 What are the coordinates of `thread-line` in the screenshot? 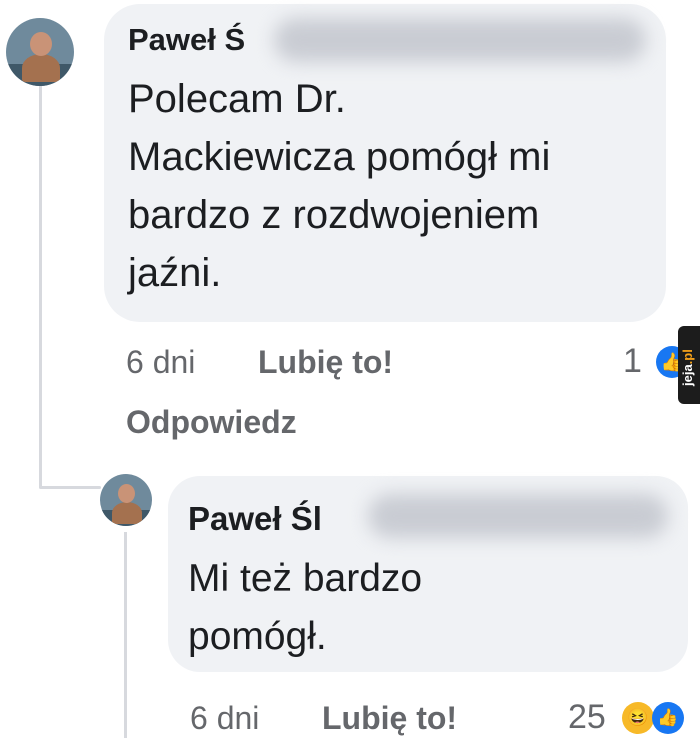 It's located at (40, 282).